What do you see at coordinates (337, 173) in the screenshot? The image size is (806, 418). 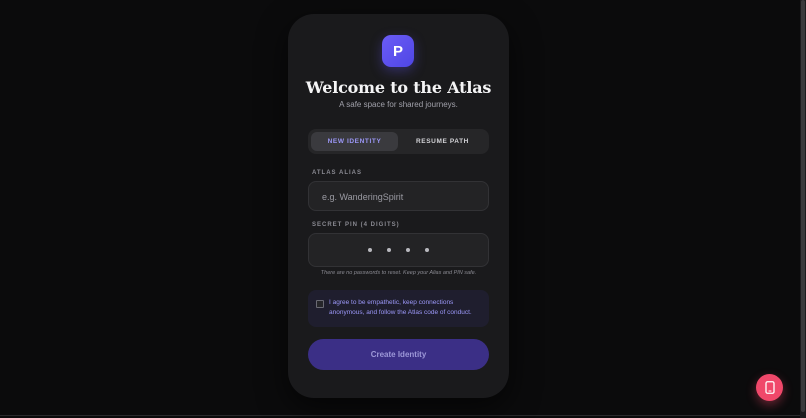 I see `alias-label: ATLAS ALIAS` at bounding box center [337, 173].